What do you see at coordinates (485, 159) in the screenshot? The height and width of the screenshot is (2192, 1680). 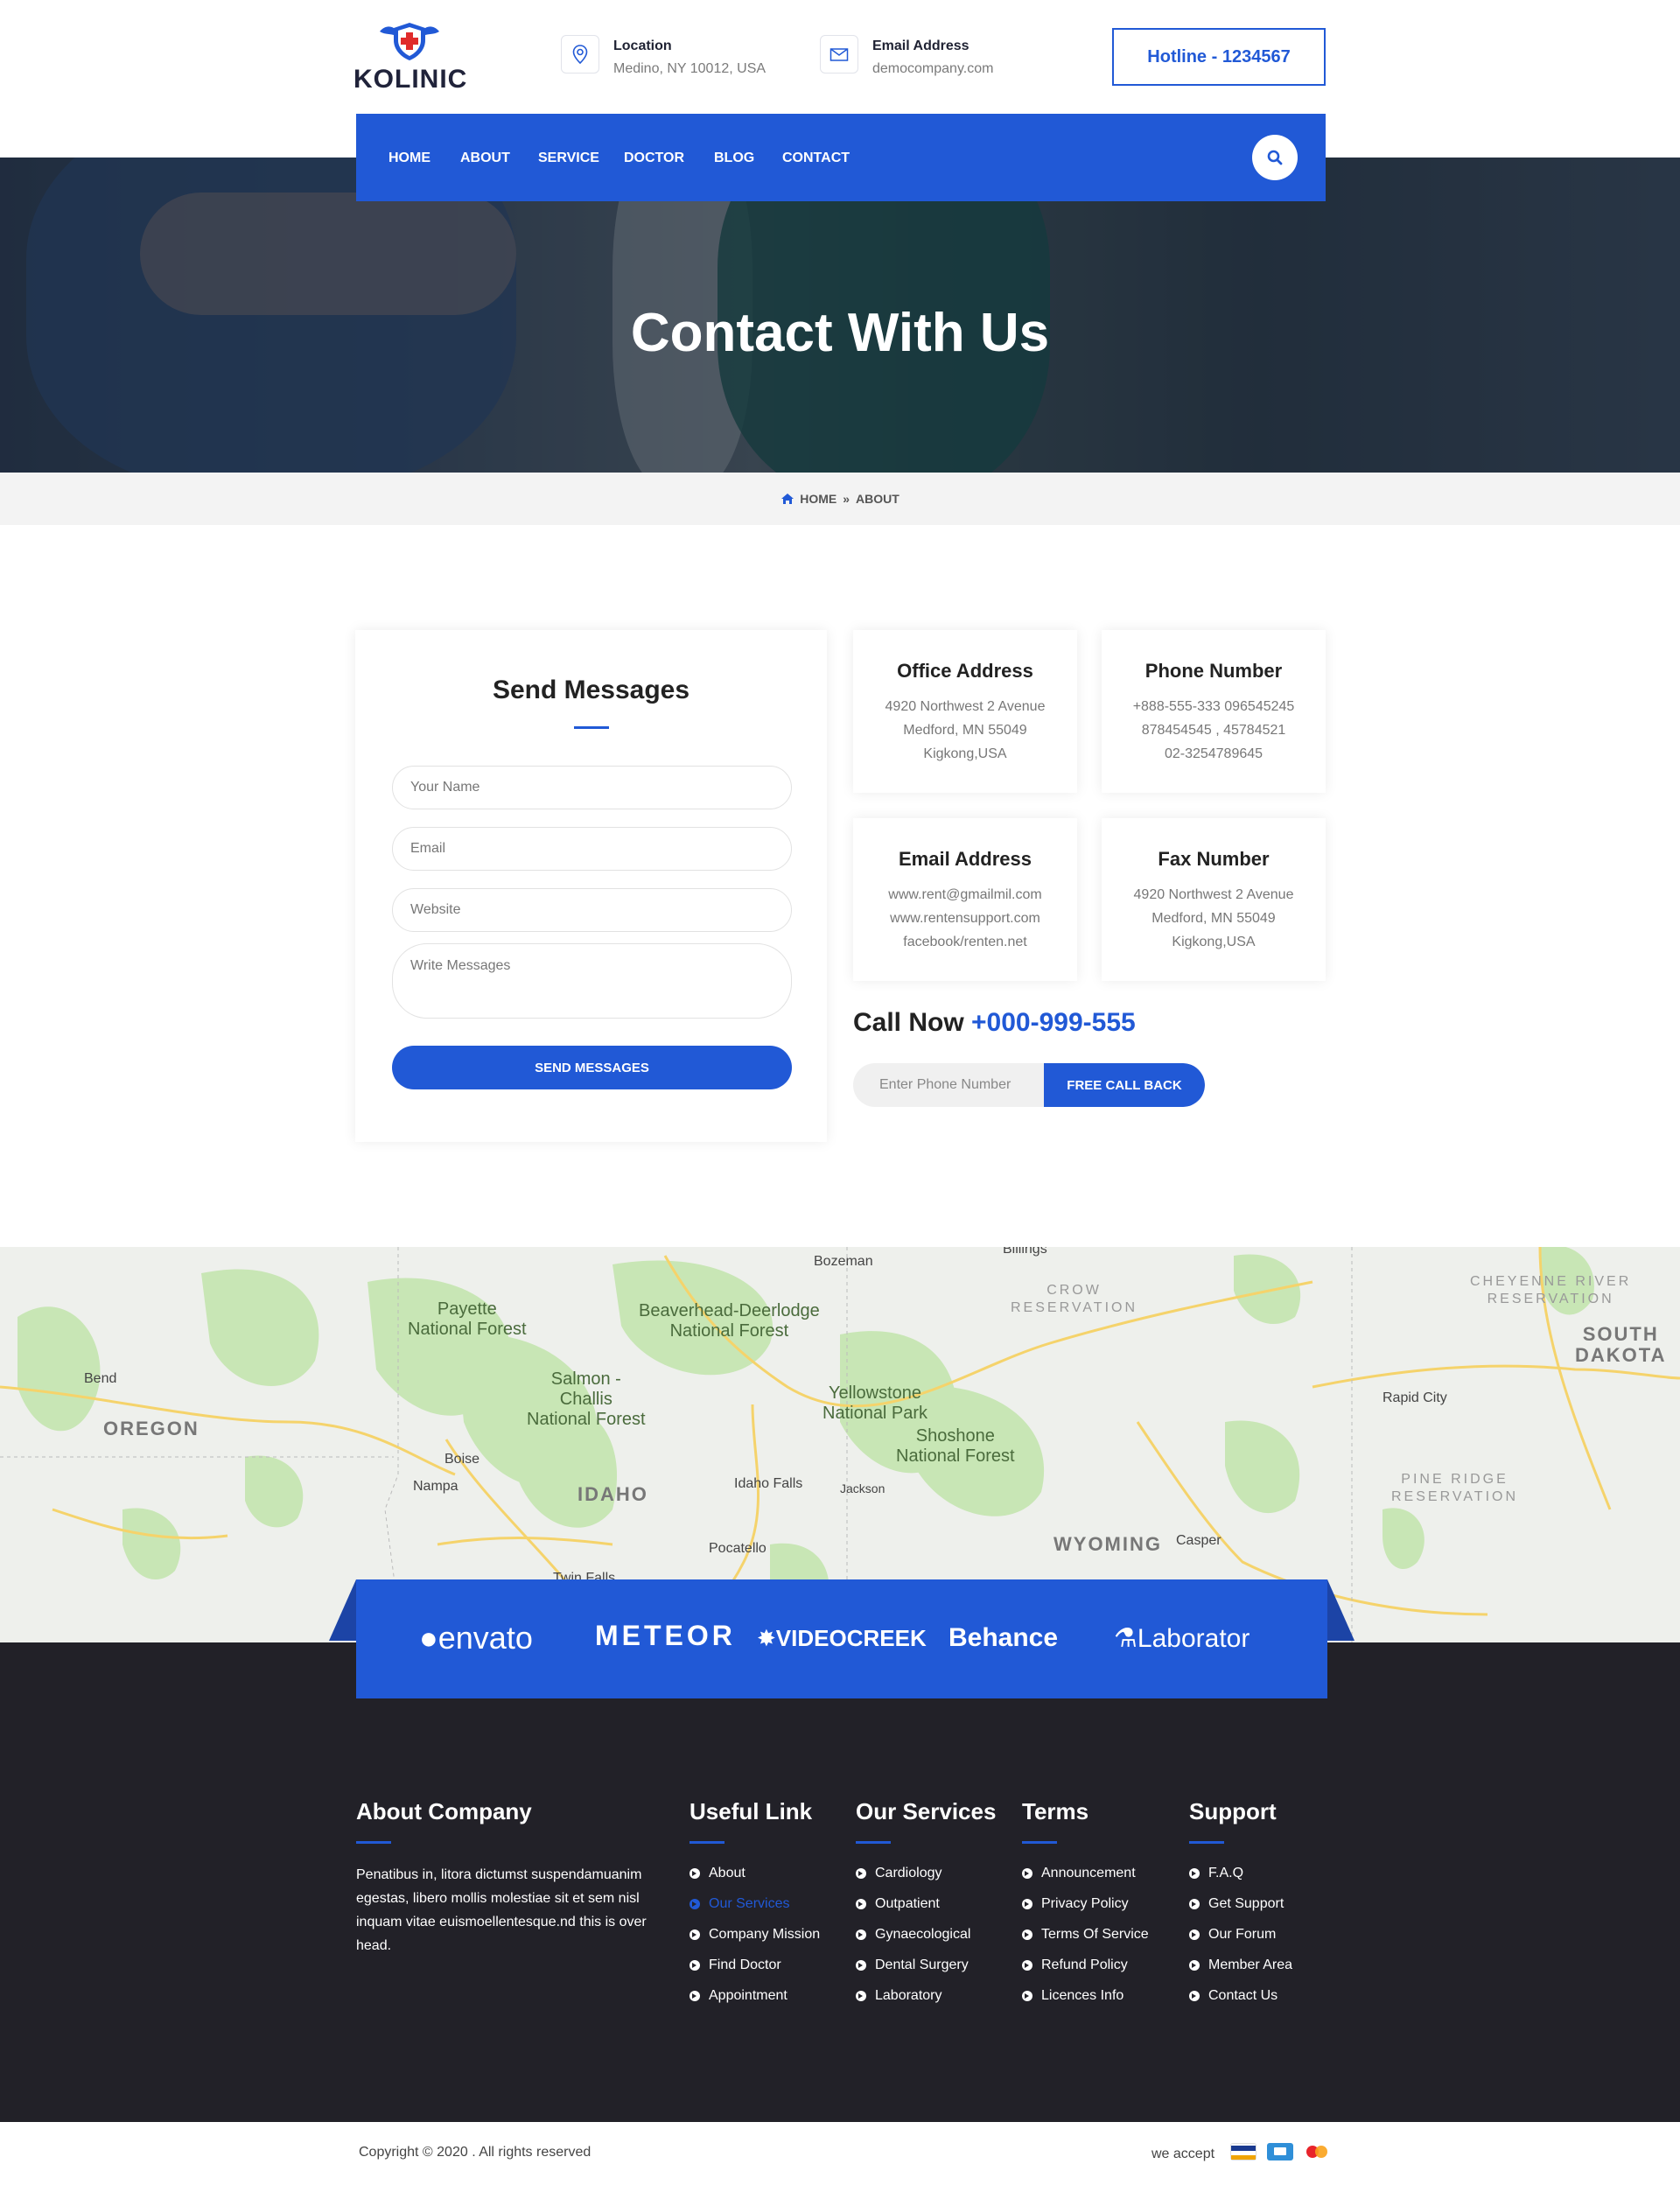 I see `nav-about: ABOUT` at bounding box center [485, 159].